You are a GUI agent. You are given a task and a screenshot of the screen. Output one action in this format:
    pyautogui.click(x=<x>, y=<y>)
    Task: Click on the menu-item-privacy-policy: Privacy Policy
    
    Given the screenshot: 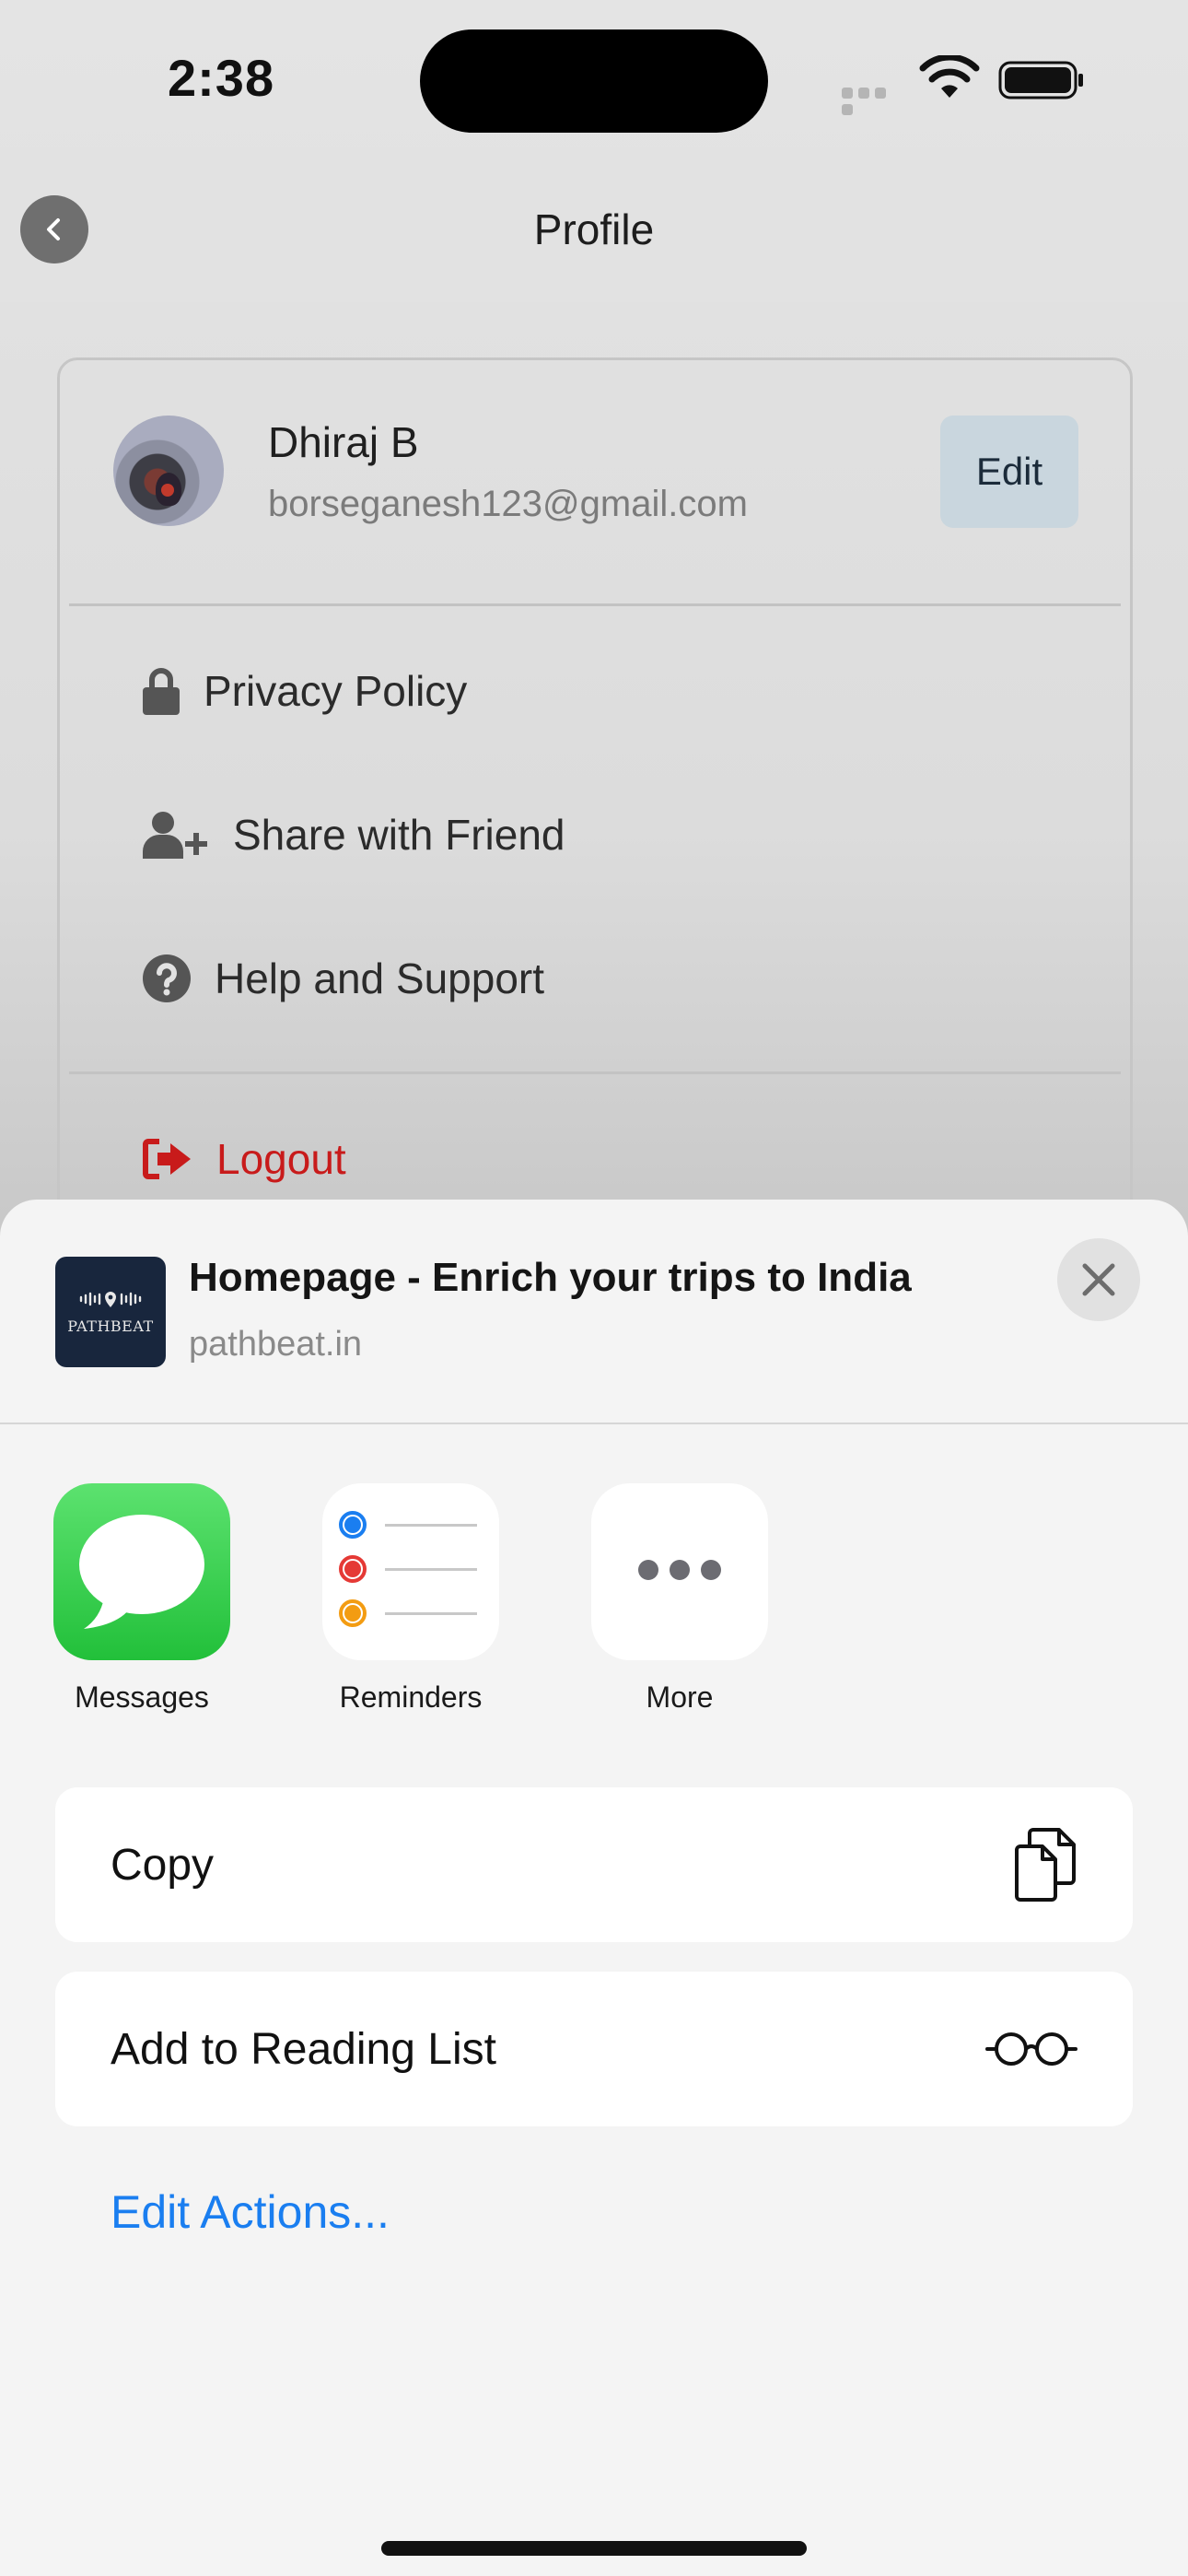 What is the action you would take?
    pyautogui.click(x=305, y=691)
    